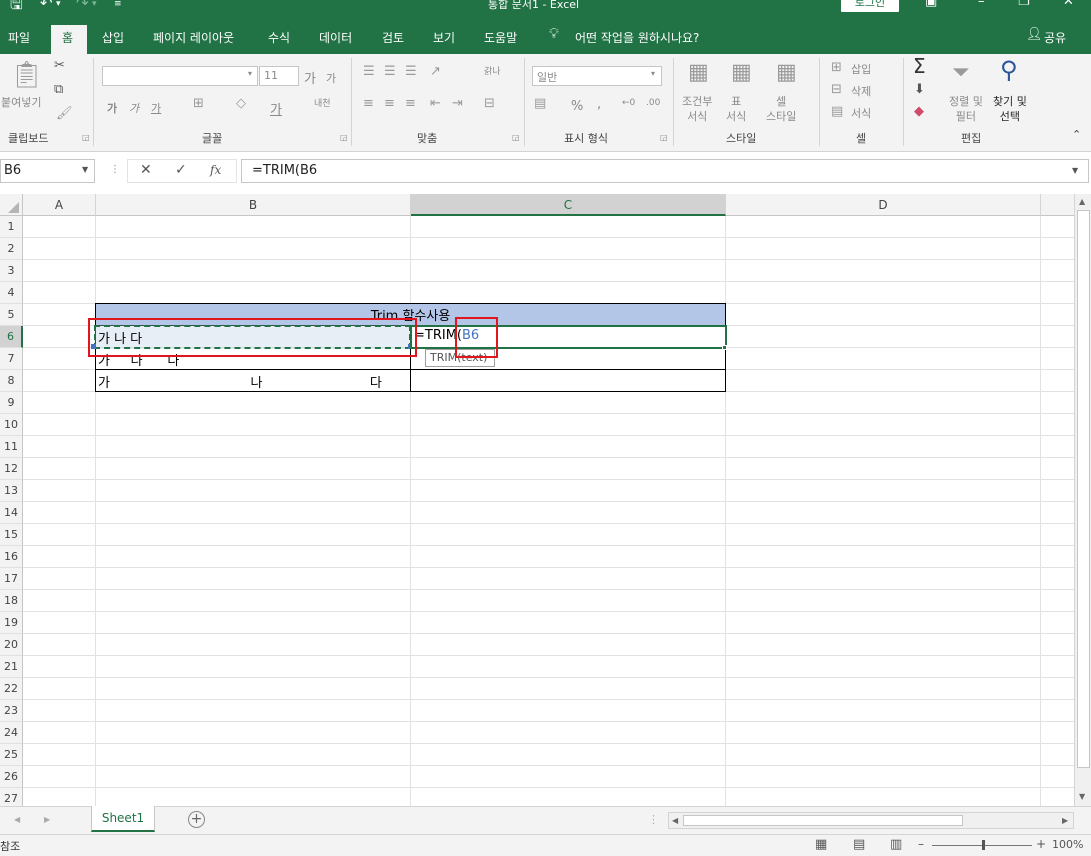  What do you see at coordinates (435, 103) in the screenshot?
I see `decrease-indent-icon: ⇤` at bounding box center [435, 103].